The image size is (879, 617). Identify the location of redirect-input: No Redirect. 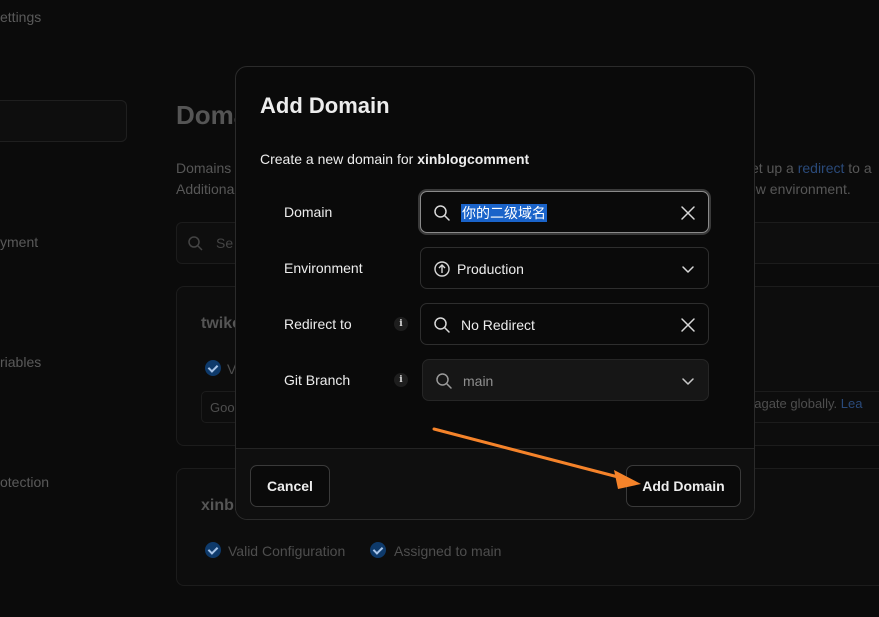
(564, 324).